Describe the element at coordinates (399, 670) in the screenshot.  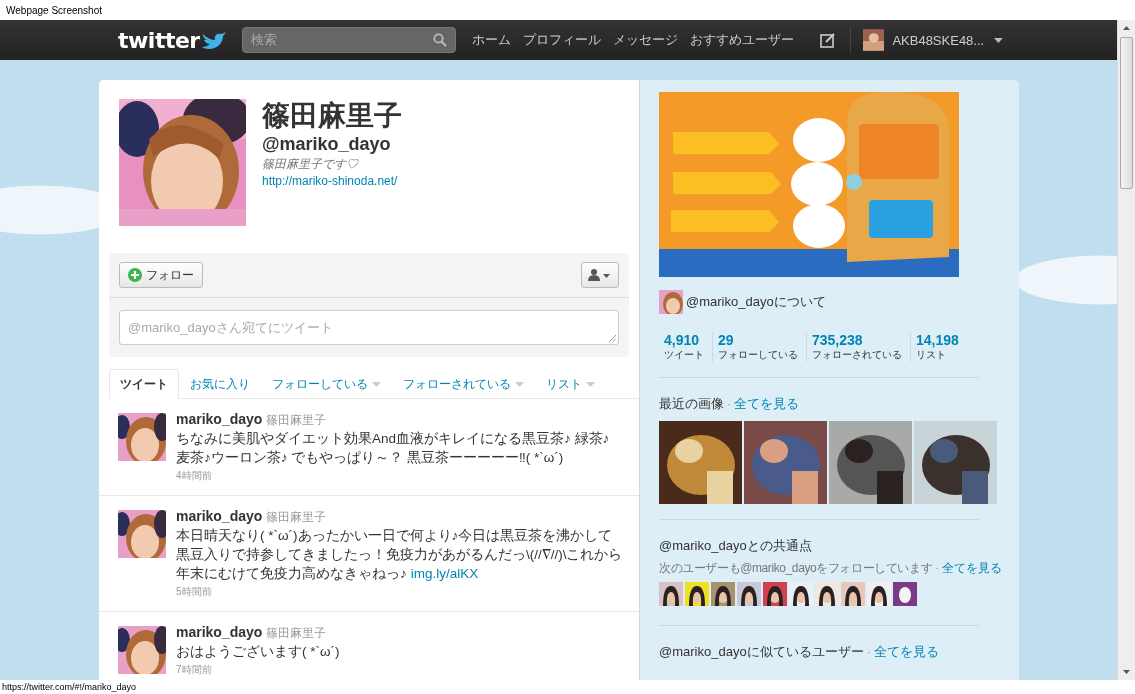
I see `tweet-time: 7時間前` at that location.